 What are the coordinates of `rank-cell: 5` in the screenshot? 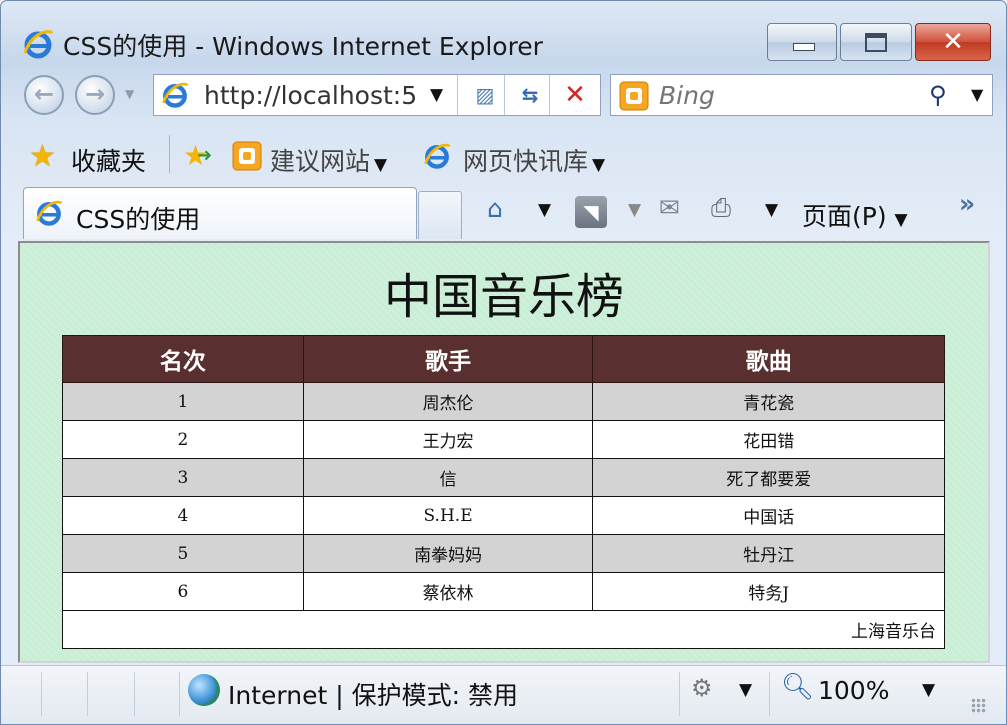 It's located at (183, 553).